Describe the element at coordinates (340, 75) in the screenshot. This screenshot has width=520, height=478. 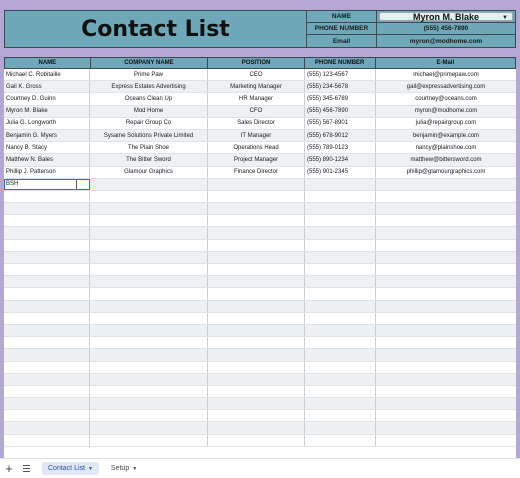
I see `table-cell: (555) 123-4567` at that location.